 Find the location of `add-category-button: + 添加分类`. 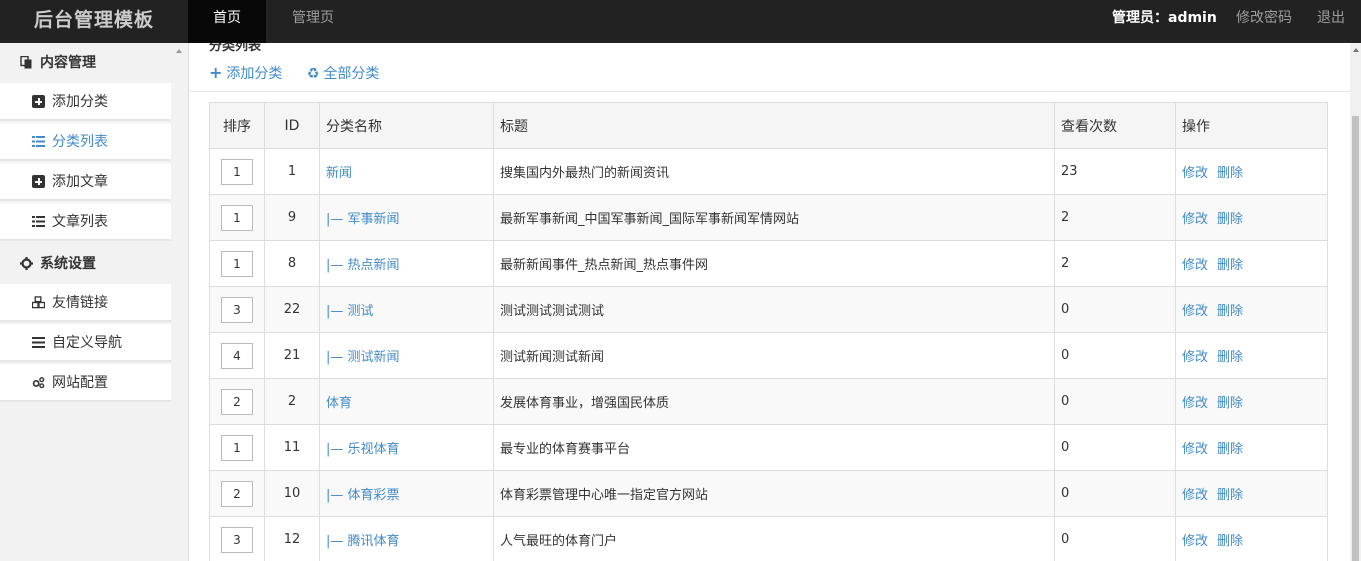

add-category-button: + 添加分类 is located at coordinates (245, 72).